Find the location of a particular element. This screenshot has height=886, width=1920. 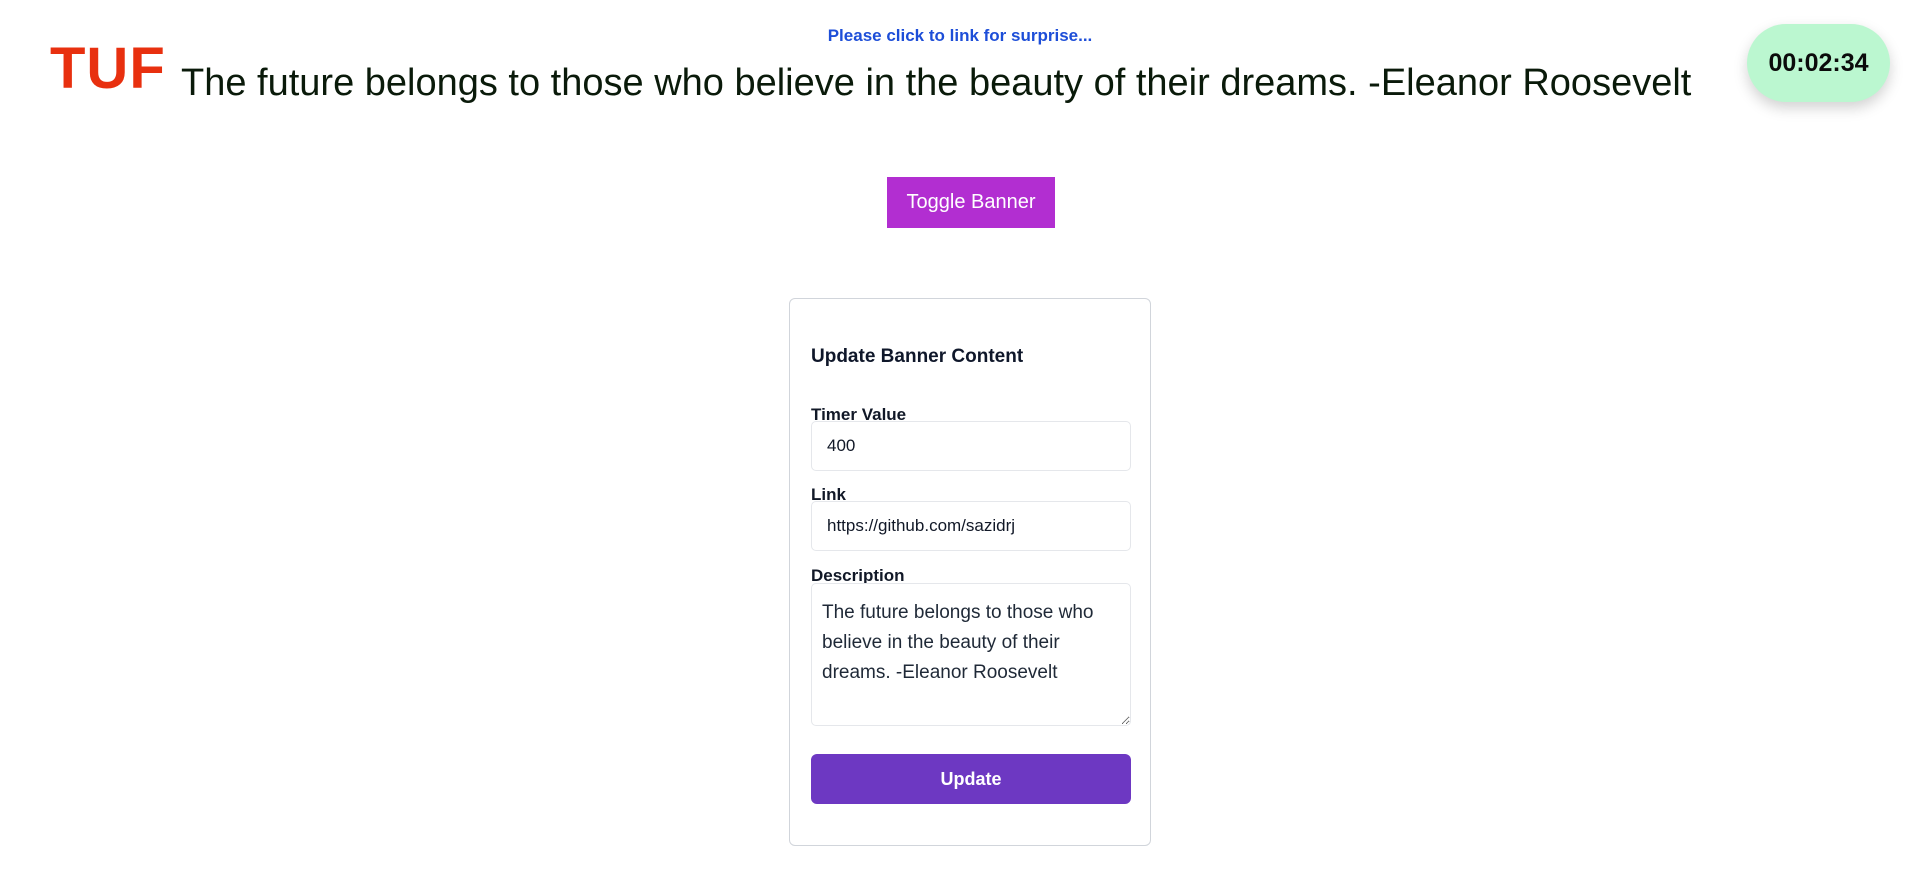

countdown-timer-text: 00:02:34 is located at coordinates (1818, 62).